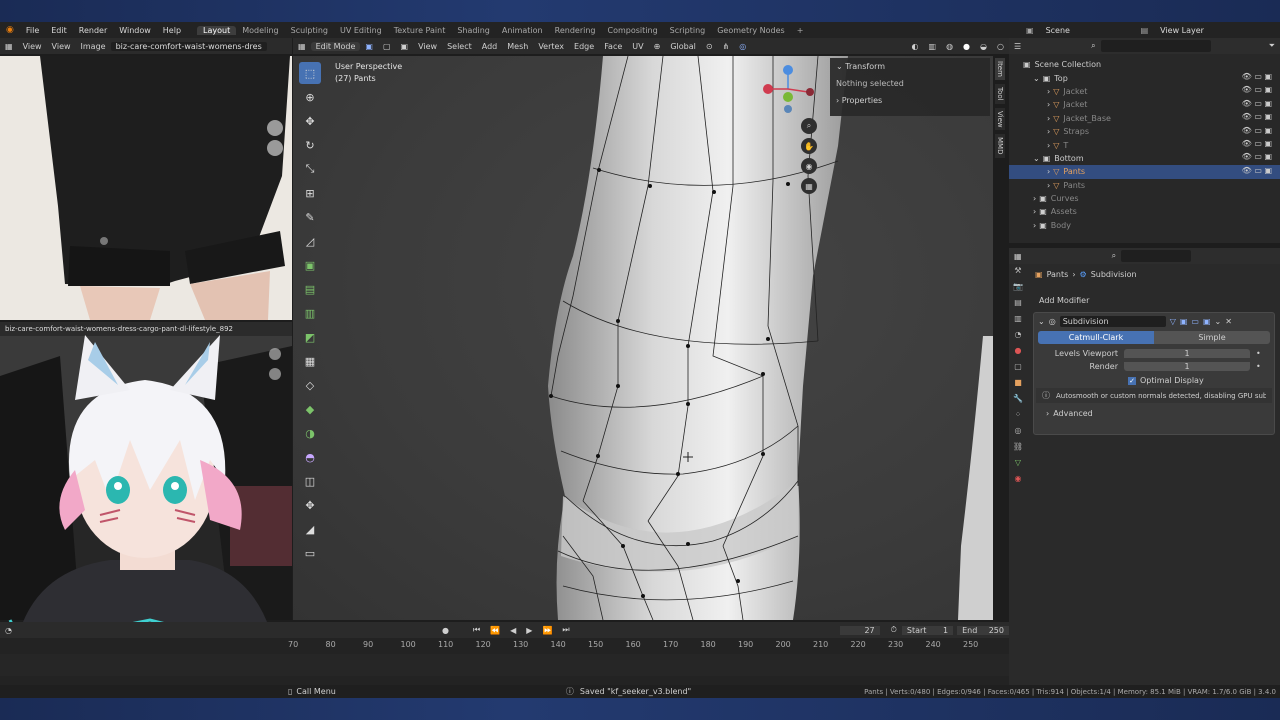 The width and height of the screenshot is (1280, 720). Describe the element at coordinates (1018, 350) in the screenshot. I see `world-tab-icon: ●` at that location.